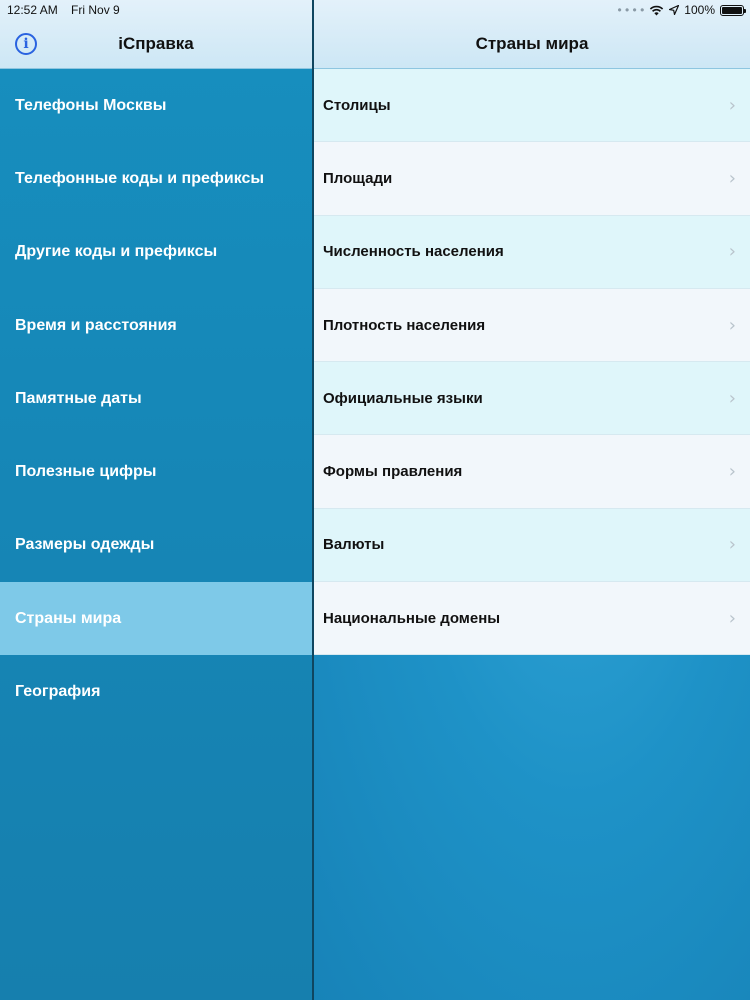 Image resolution: width=750 pixels, height=1000 pixels. I want to click on sidebar-item-label: Памятные даты, so click(78, 398).